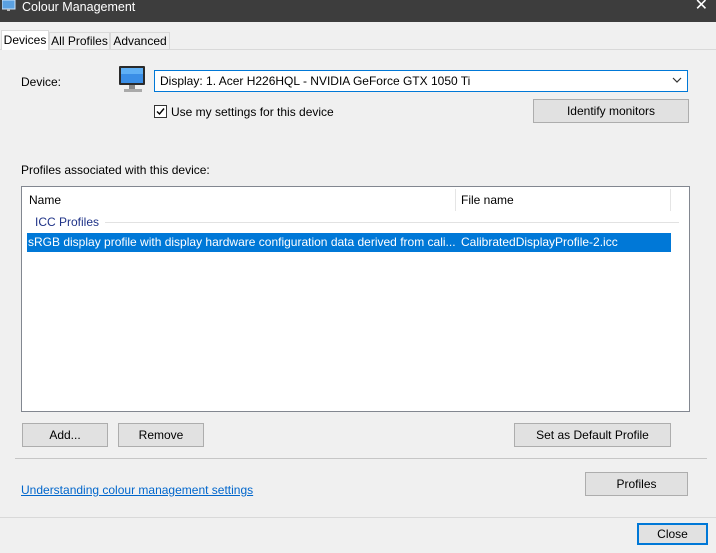 The image size is (716, 553). Describe the element at coordinates (358, 11) in the screenshot. I see `title-bar: Colour Management ✕` at that location.